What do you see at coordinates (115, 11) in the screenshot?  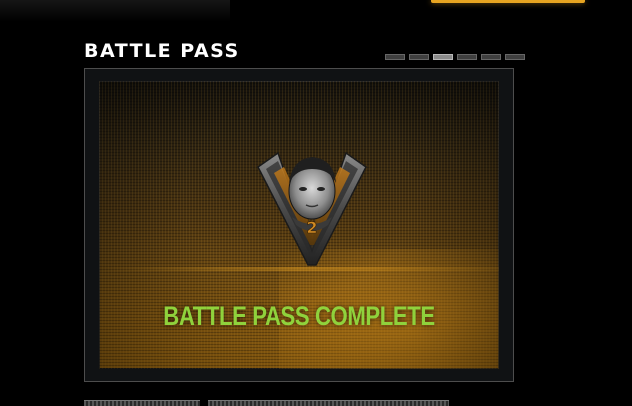 I see `top-left-fade` at bounding box center [115, 11].